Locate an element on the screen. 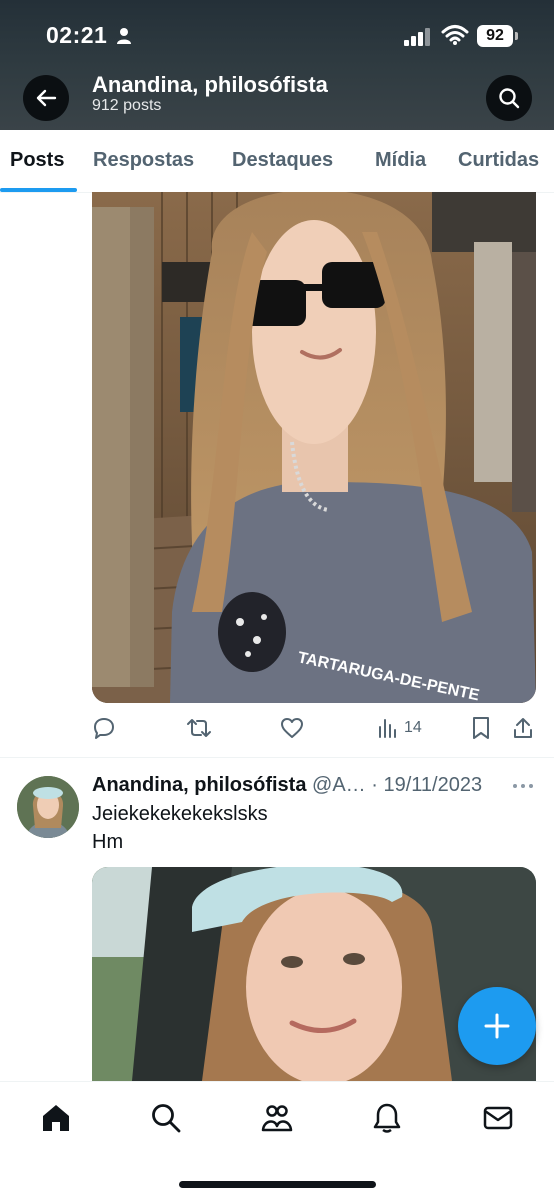 The image size is (554, 1201). home-indicator is located at coordinates (277, 1184).